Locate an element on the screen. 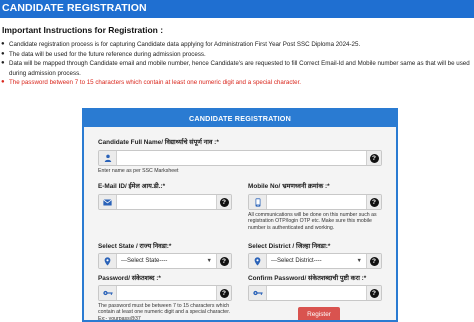 The image size is (474, 322). full-name-input is located at coordinates (241, 158).